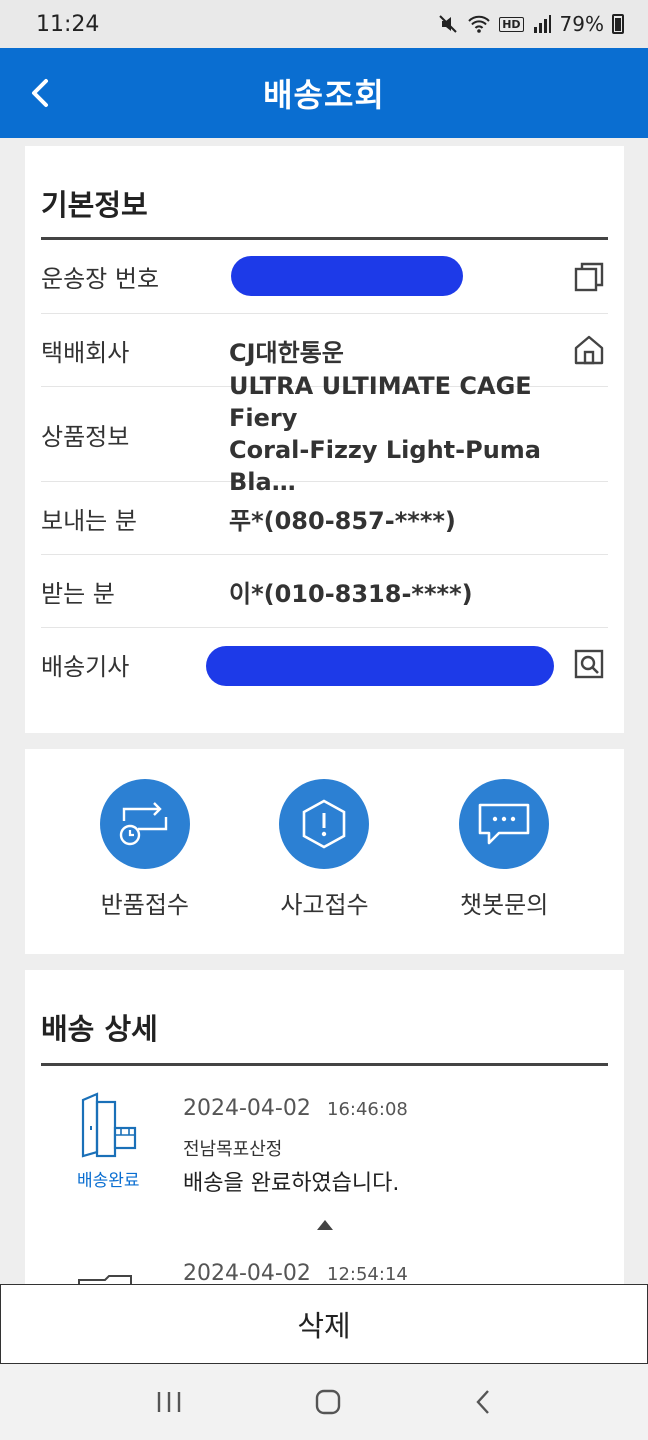 The height and width of the screenshot is (1440, 648). What do you see at coordinates (581, 24) in the screenshot?
I see `battery-percent: 79%` at bounding box center [581, 24].